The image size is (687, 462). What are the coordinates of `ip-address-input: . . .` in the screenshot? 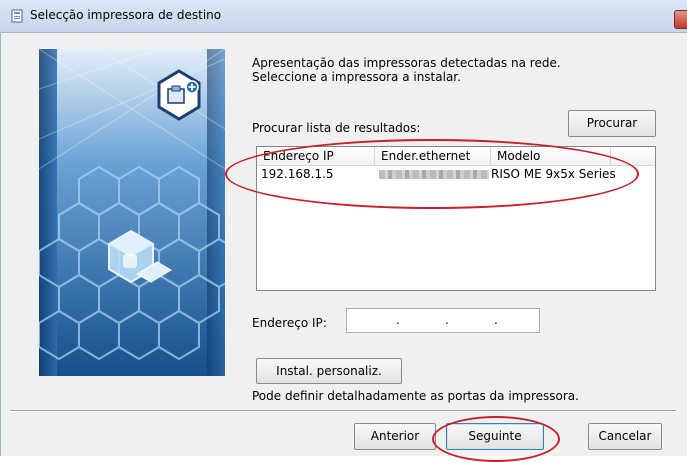 It's located at (443, 320).